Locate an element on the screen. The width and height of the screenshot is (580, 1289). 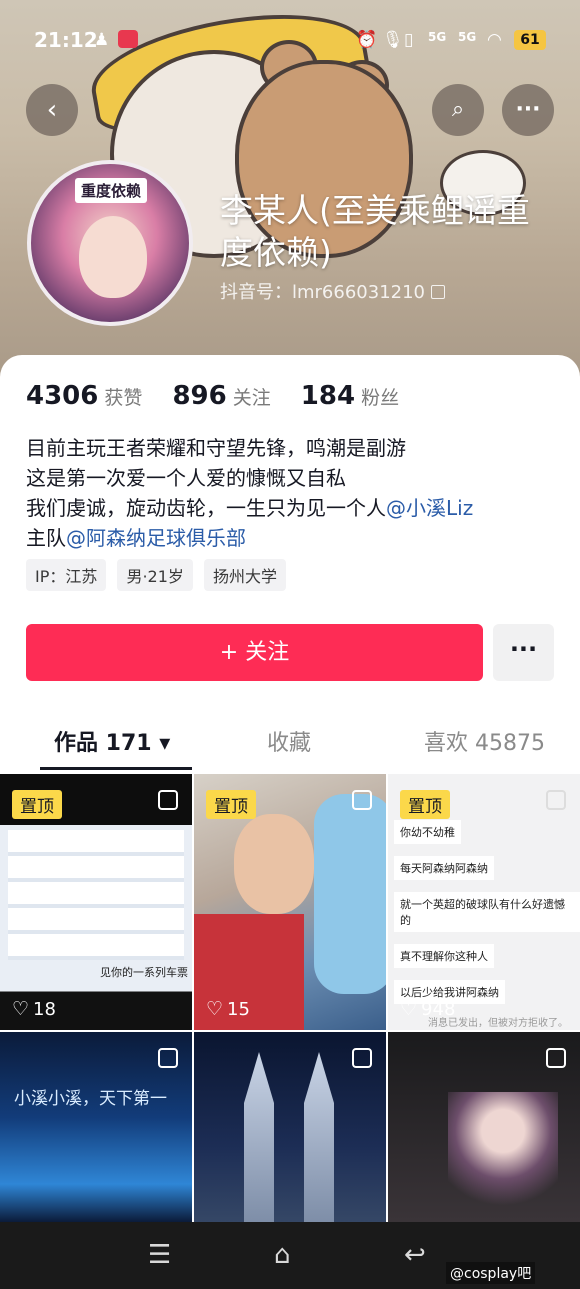
chat-bubble: 你幼不幼稚 is located at coordinates (427, 832).